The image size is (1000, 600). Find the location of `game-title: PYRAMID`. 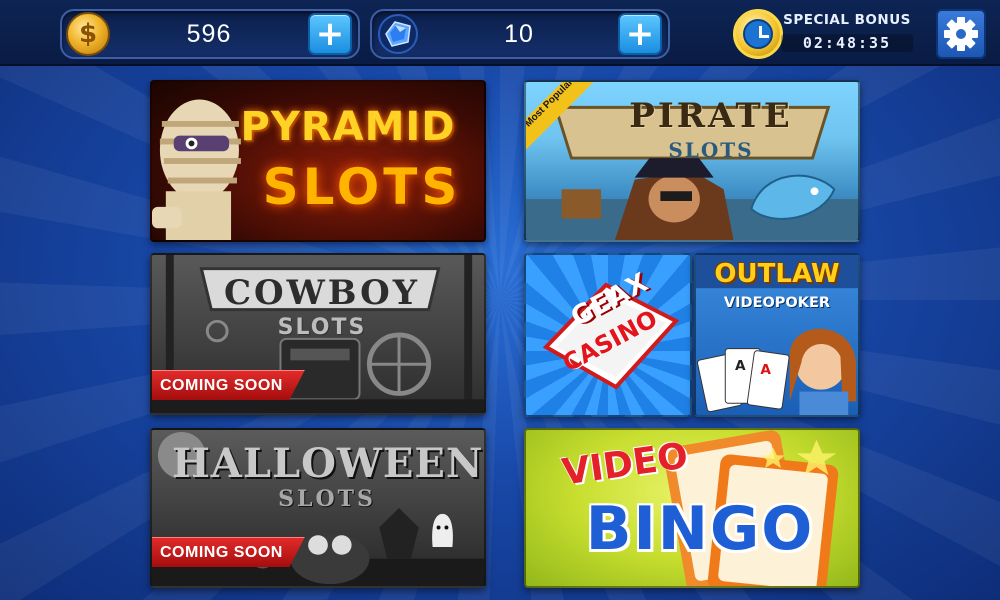

game-title: PYRAMID is located at coordinates (348, 127).